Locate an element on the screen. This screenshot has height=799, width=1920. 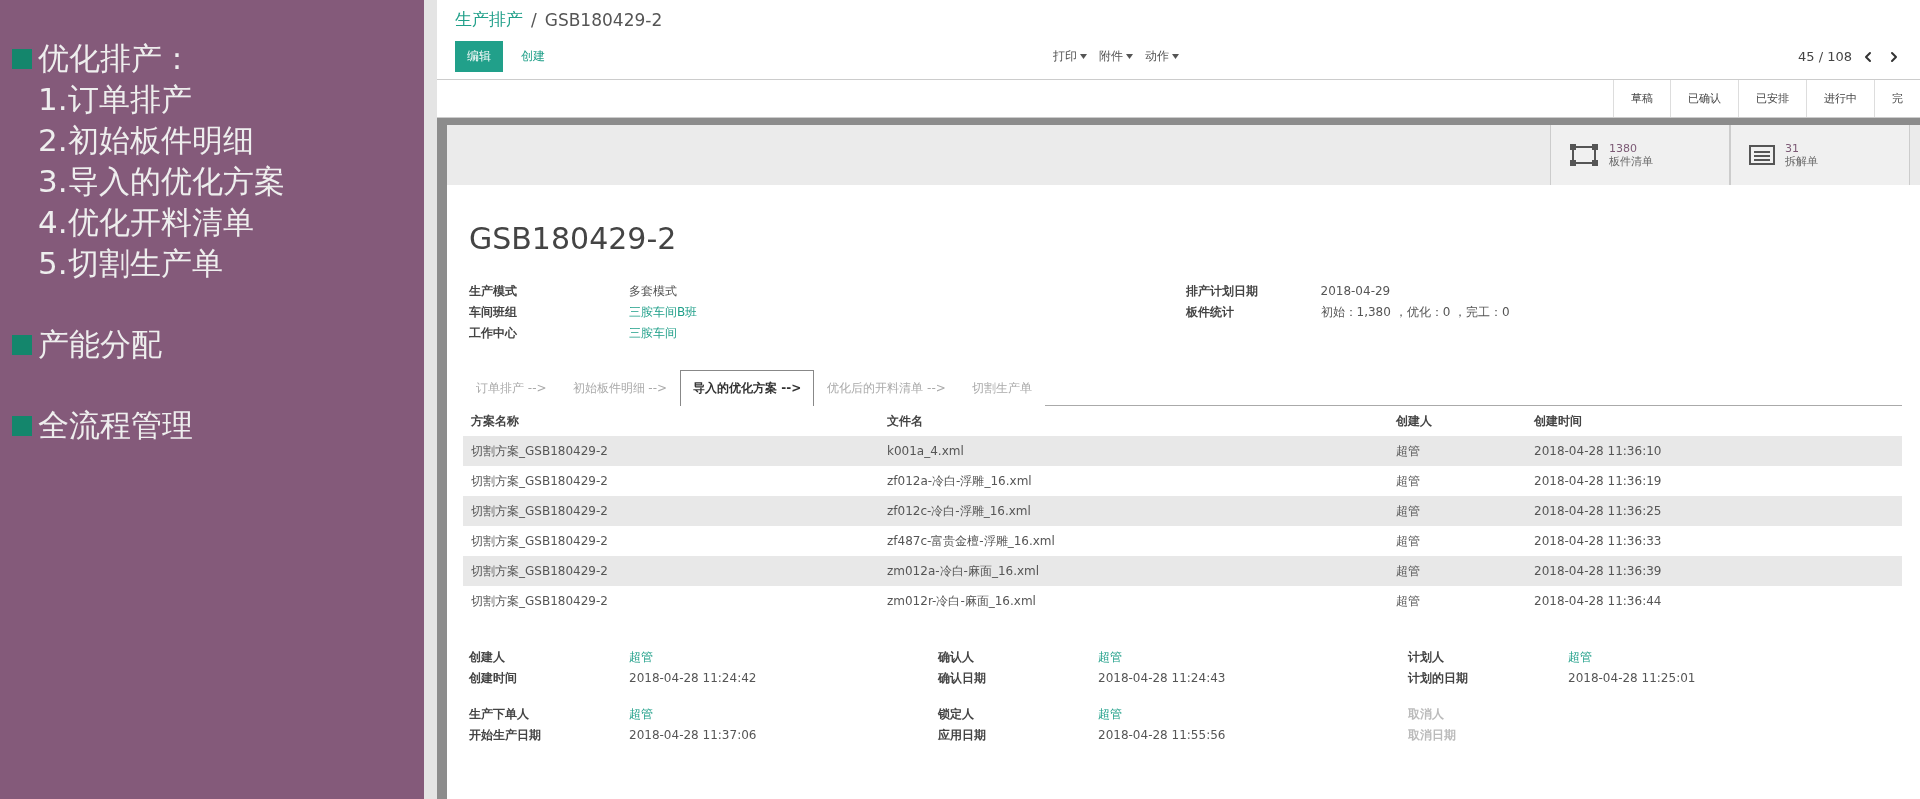
field-label: 工作中心 is located at coordinates (493, 333).